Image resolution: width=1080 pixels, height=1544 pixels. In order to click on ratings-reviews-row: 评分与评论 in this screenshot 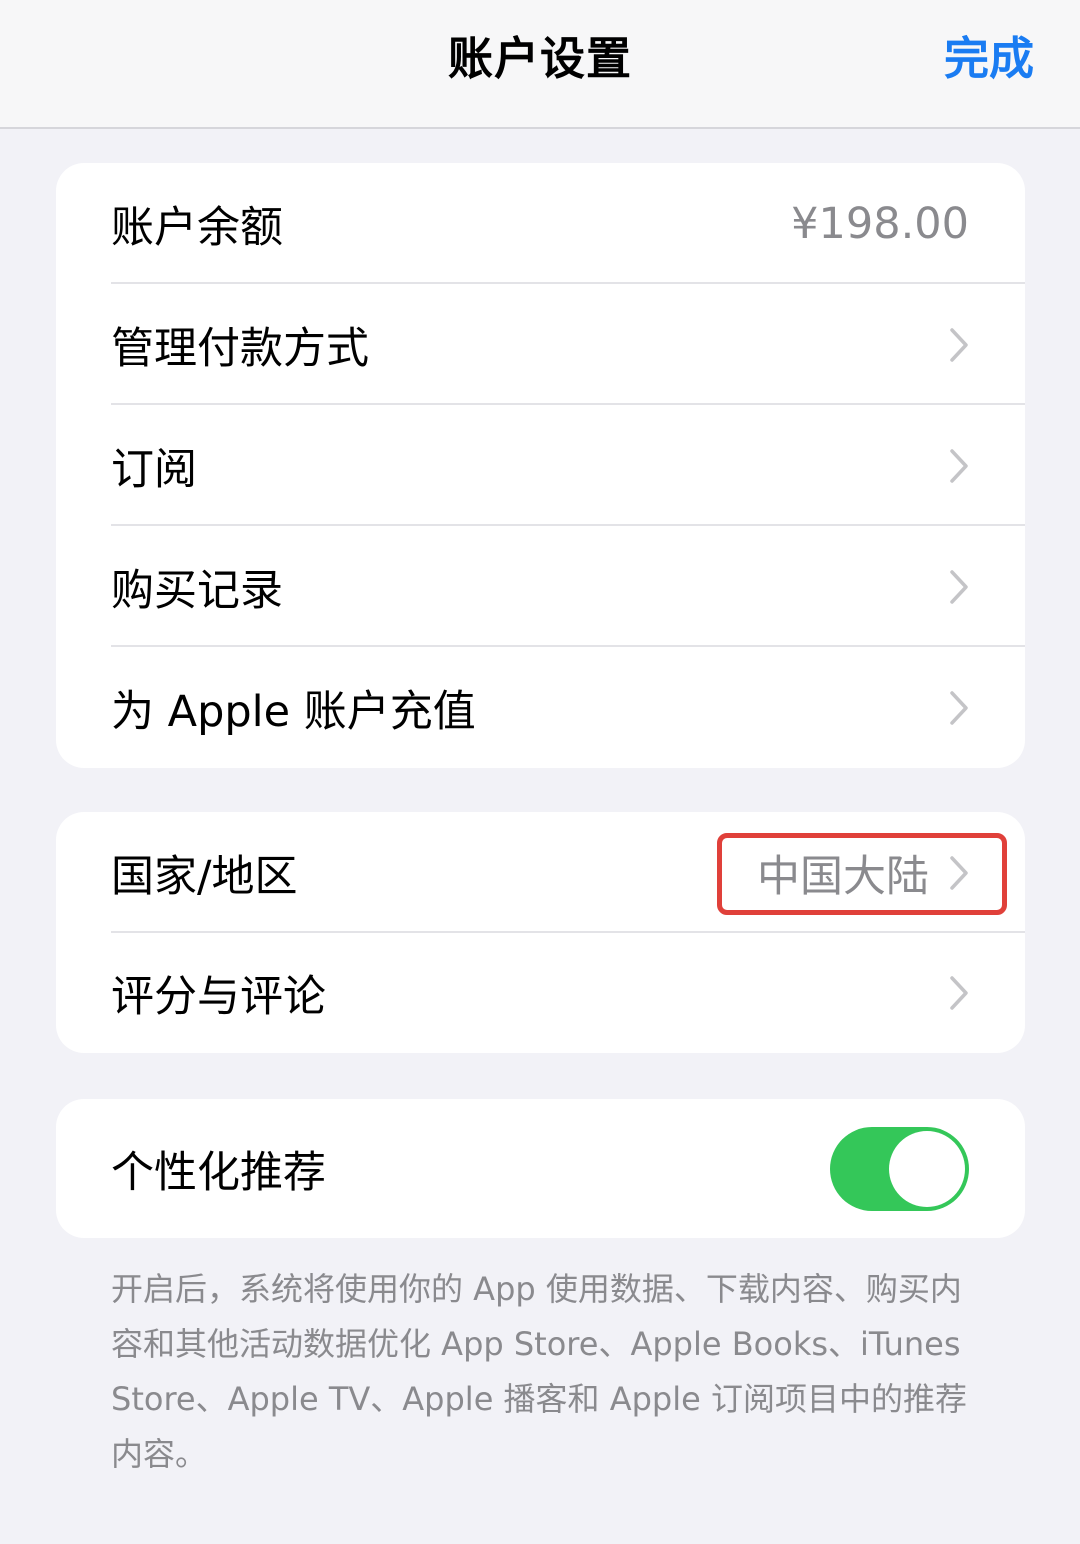, I will do `click(540, 993)`.